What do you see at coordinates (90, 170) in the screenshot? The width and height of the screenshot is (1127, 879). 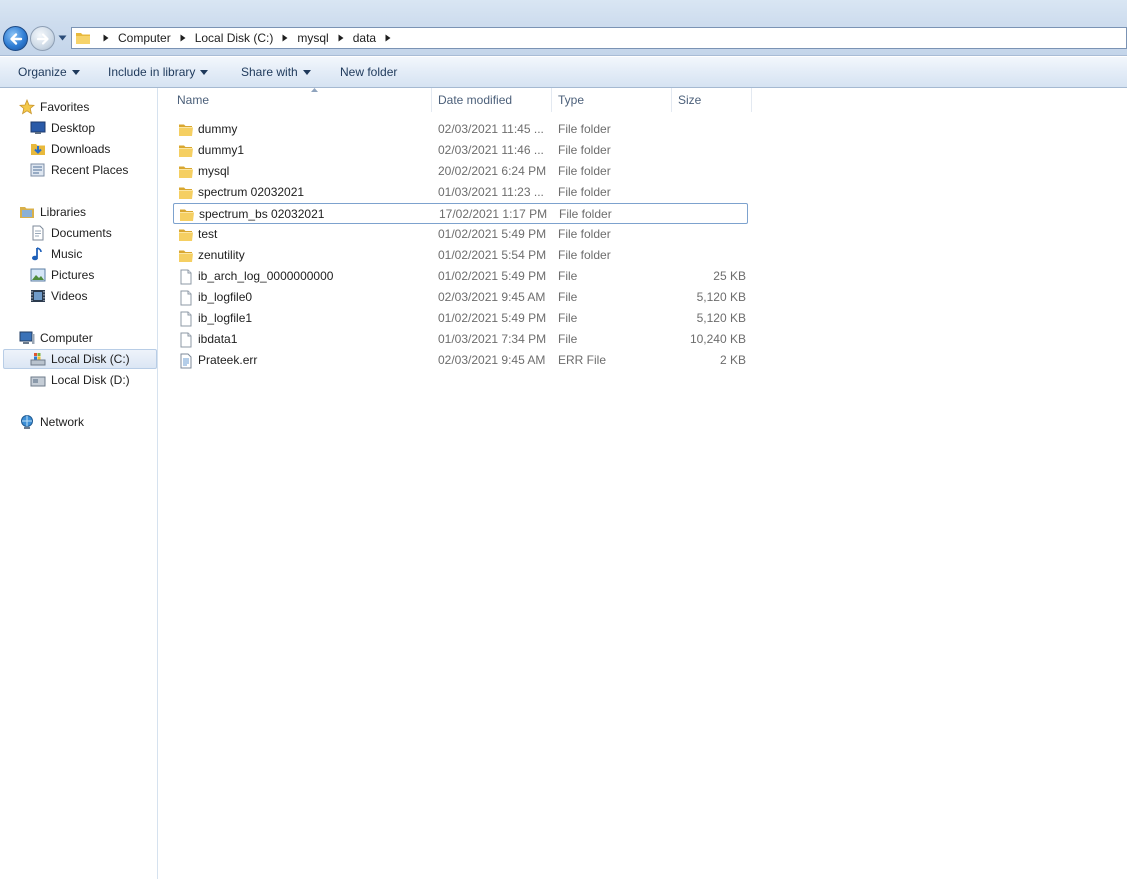 I see `nav-item-recent-places-label: Recent Places` at bounding box center [90, 170].